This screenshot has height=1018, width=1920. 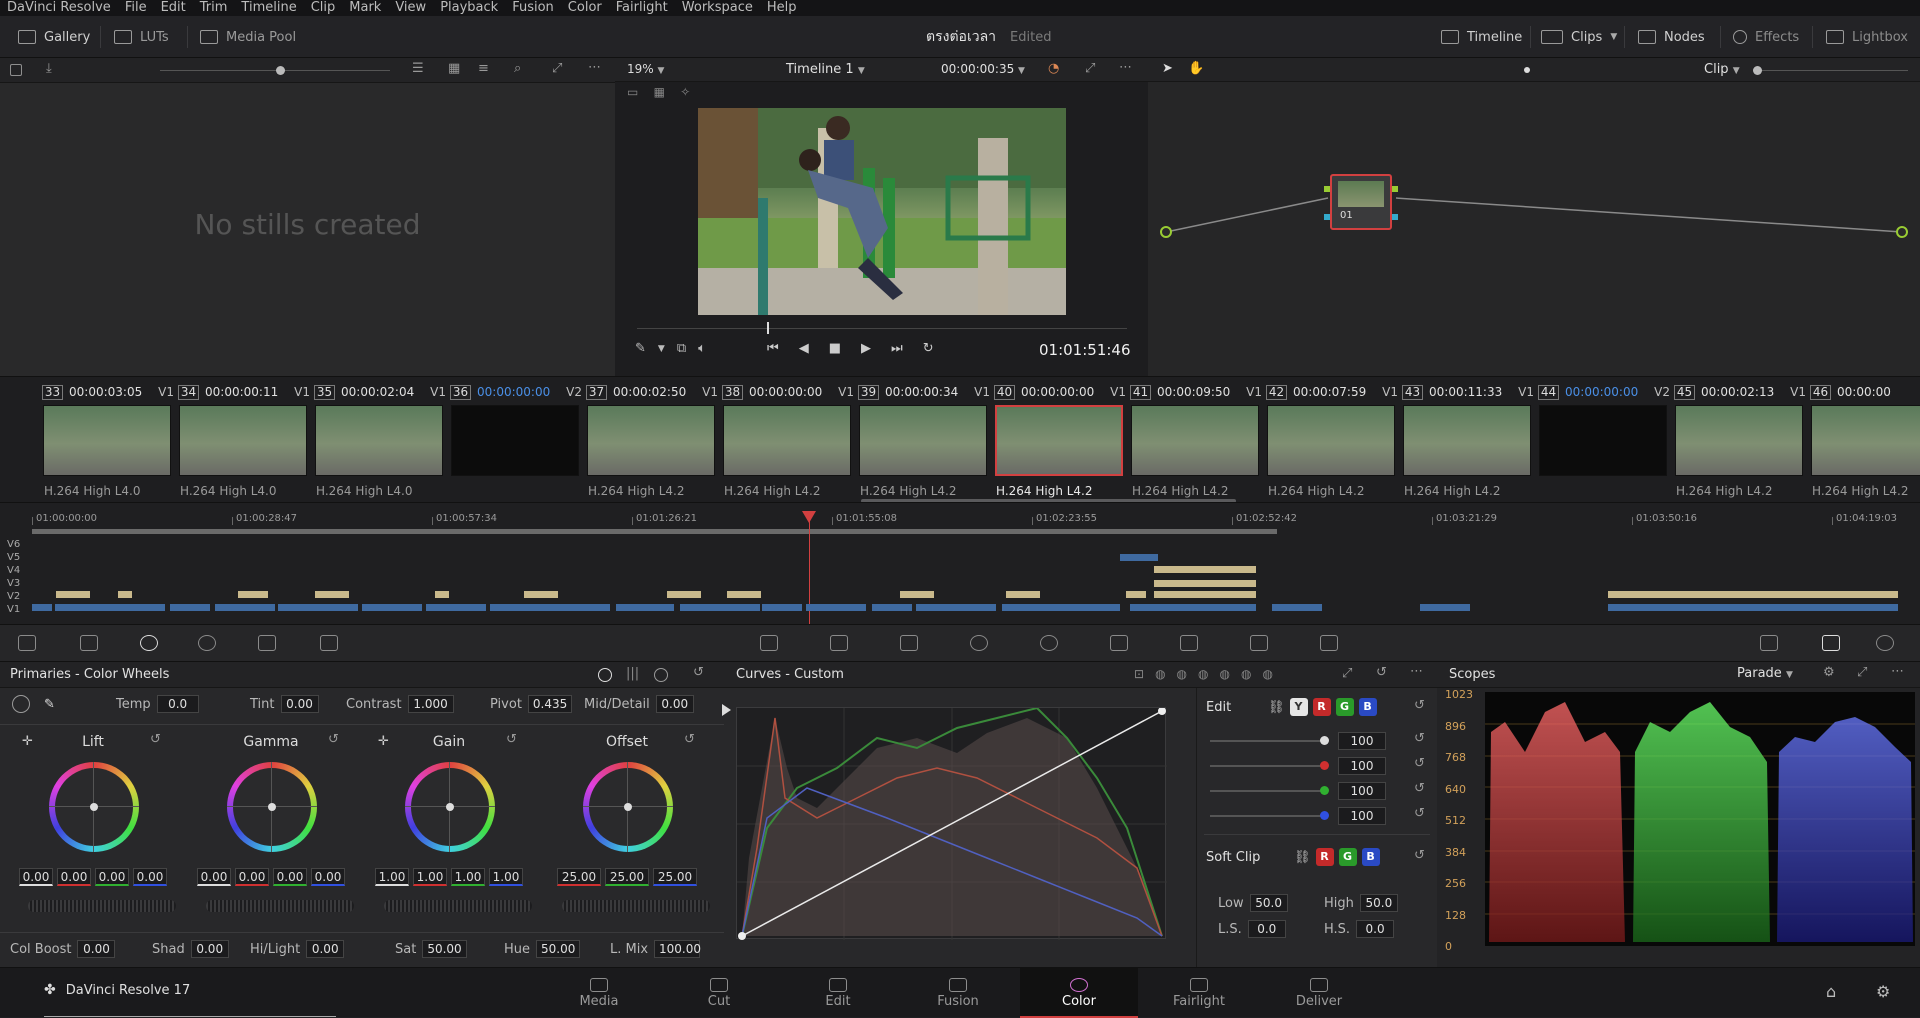 What do you see at coordinates (444, 949) in the screenshot?
I see `sat-field: 50.00` at bounding box center [444, 949].